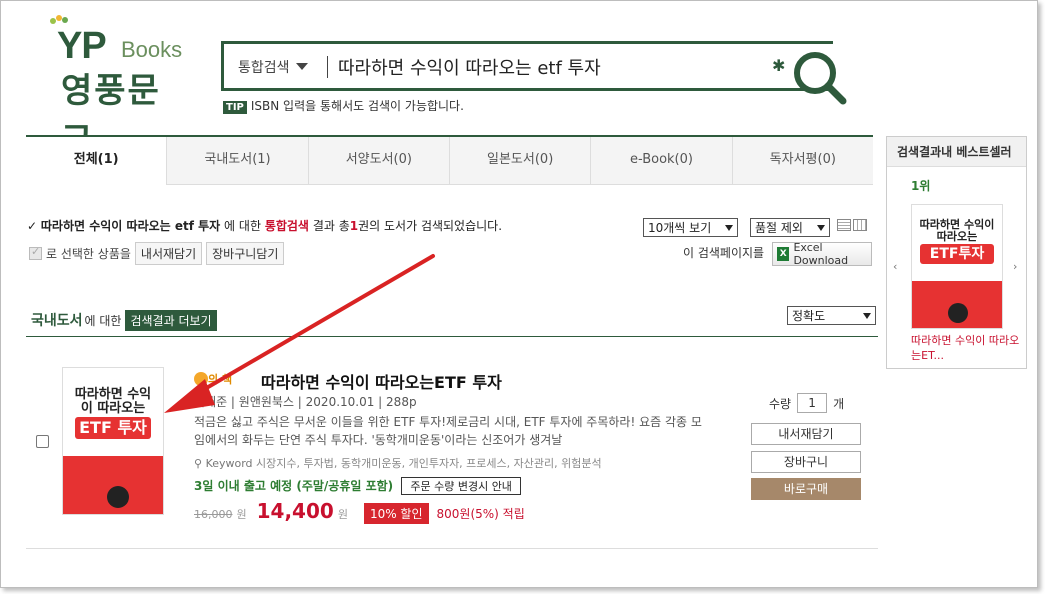  Describe the element at coordinates (821, 79) in the screenshot. I see `search-icon` at that location.